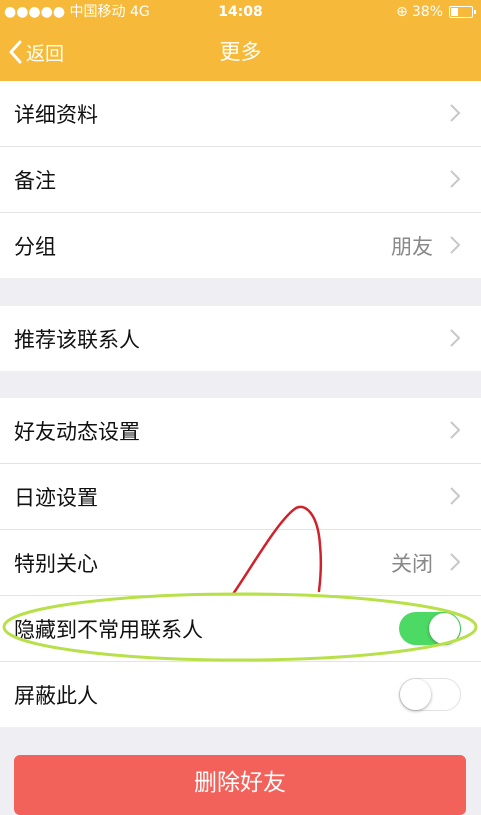  I want to click on block-person-toggle, so click(430, 694).